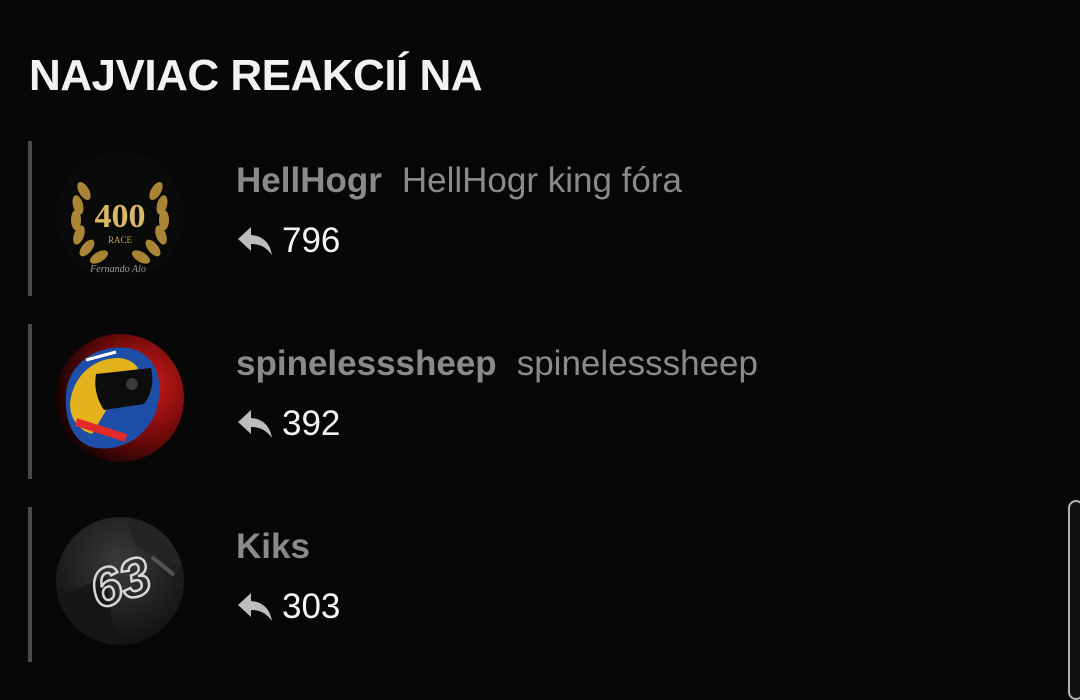 The width and height of the screenshot is (1080, 700). I want to click on user-line: HellHogr HellHogr king fóra, so click(459, 181).